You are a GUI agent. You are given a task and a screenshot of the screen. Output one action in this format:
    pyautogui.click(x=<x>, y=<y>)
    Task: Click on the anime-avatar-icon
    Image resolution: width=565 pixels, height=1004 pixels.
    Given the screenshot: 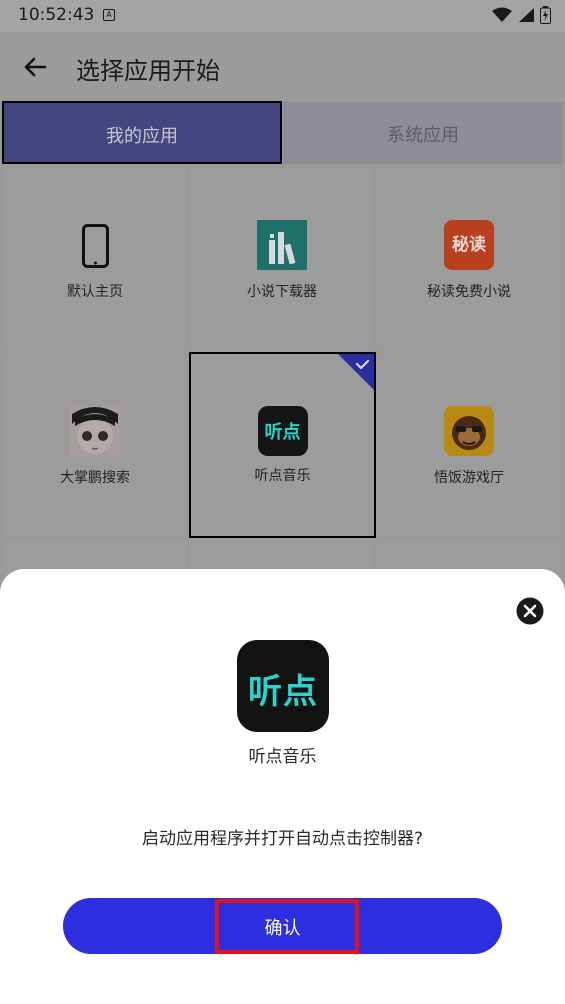 What is the action you would take?
    pyautogui.click(x=95, y=431)
    